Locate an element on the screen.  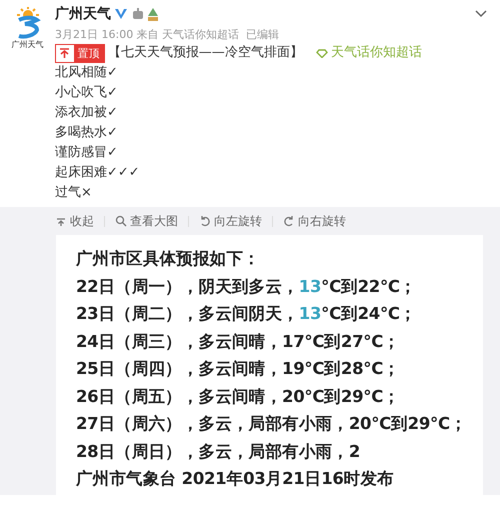
diamond-icon is located at coordinates (322, 53).